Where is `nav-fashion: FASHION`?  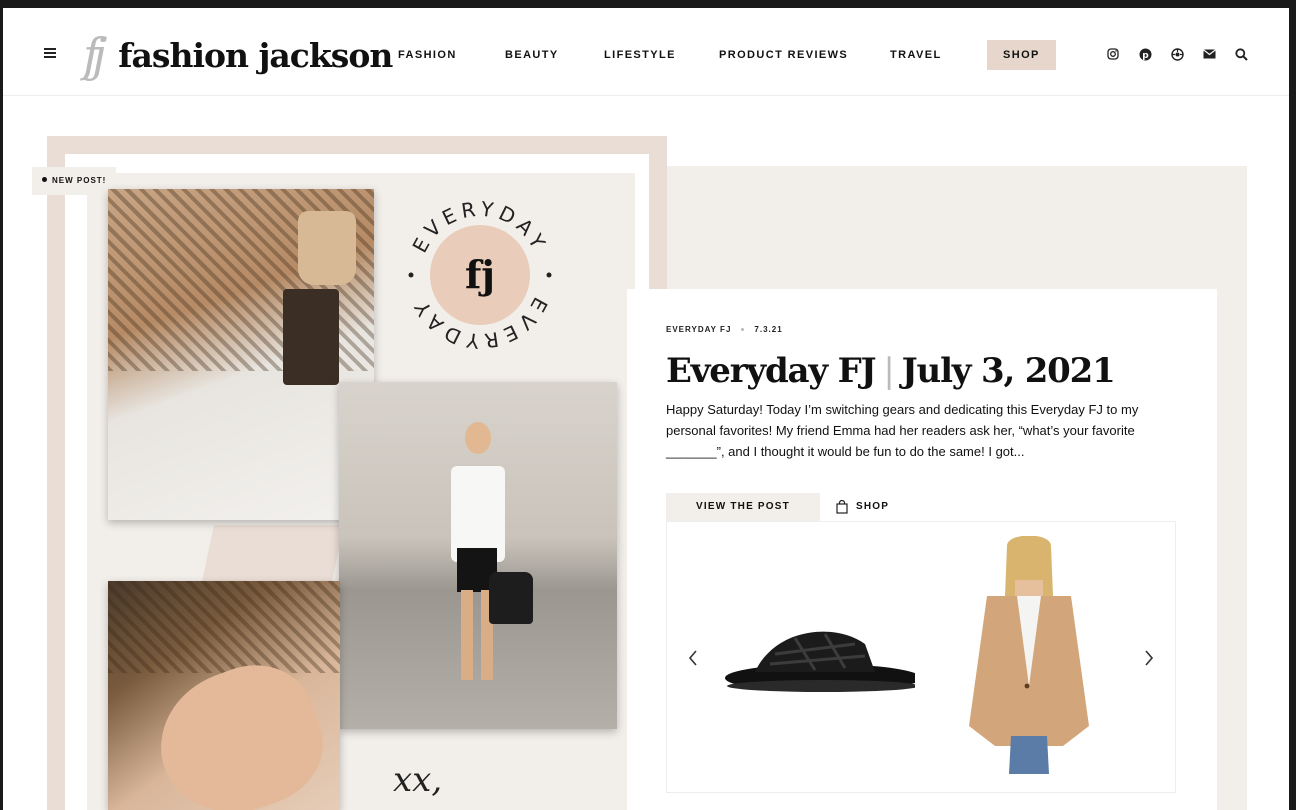
nav-fashion: FASHION is located at coordinates (427, 55).